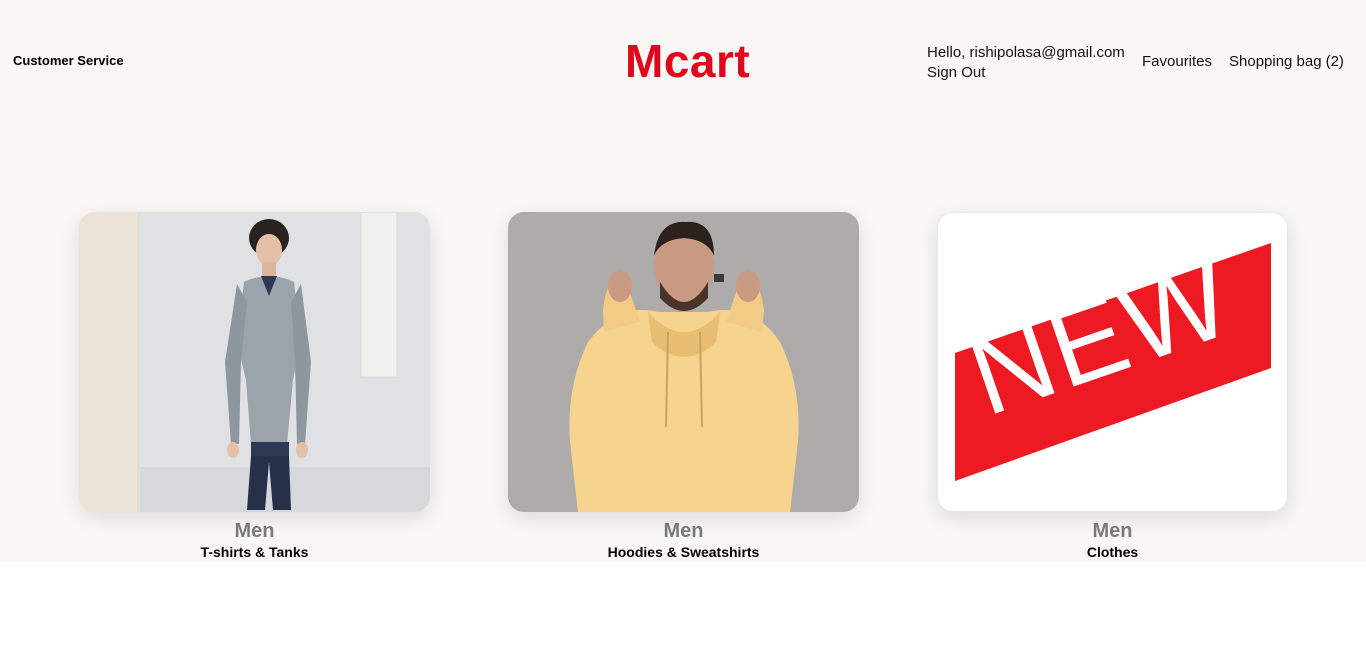 The height and width of the screenshot is (657, 1366). Describe the element at coordinates (683, 552) in the screenshot. I see `card-subcategory: Hoodies & Sweatshirts` at that location.